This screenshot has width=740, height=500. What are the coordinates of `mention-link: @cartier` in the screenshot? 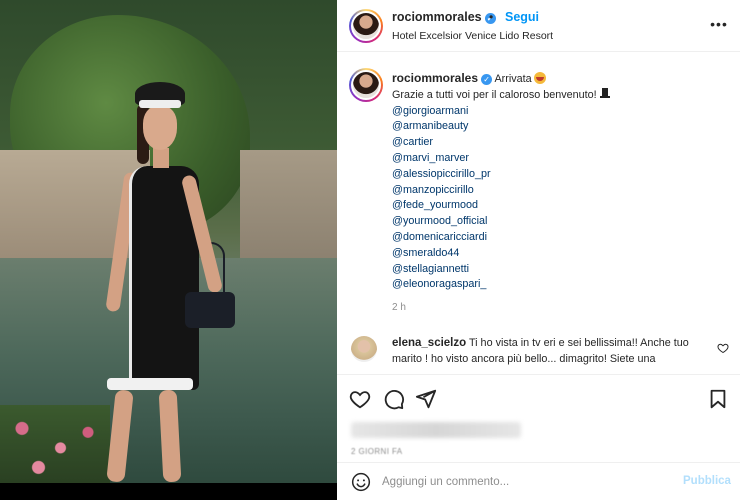 It's located at (559, 143).